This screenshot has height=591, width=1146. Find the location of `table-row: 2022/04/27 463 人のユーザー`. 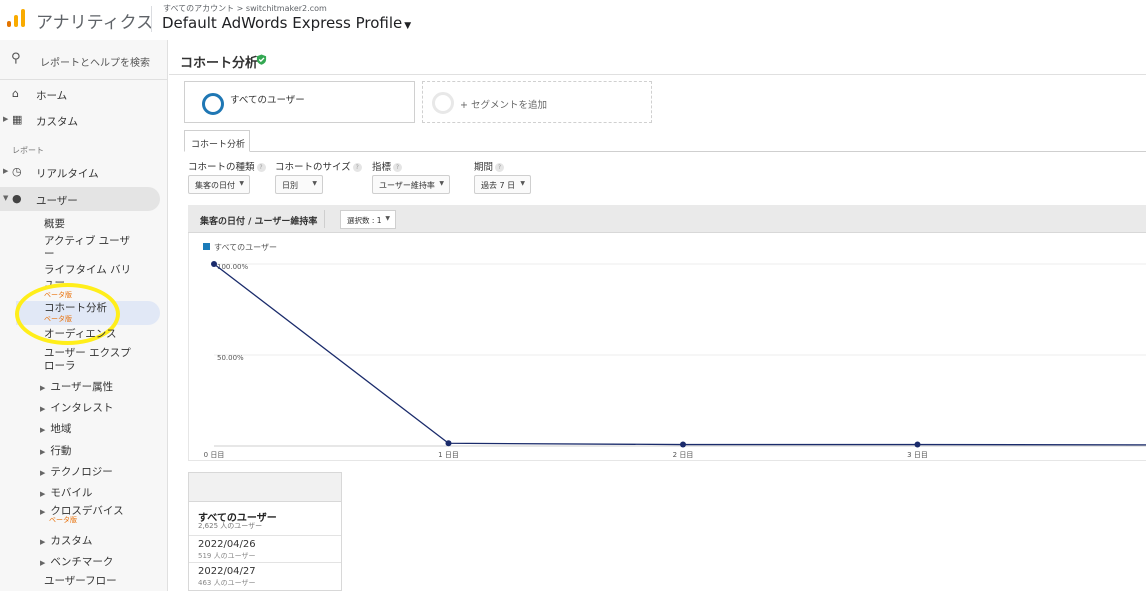

table-row: 2022/04/27 463 人のユーザー is located at coordinates (265, 576).